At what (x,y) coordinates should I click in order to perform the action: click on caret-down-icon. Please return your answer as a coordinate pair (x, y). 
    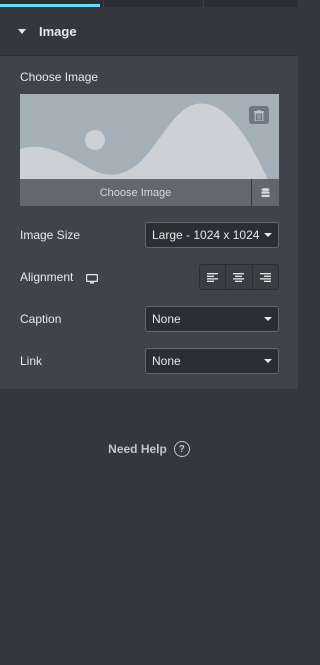
    Looking at the image, I should click on (22, 31).